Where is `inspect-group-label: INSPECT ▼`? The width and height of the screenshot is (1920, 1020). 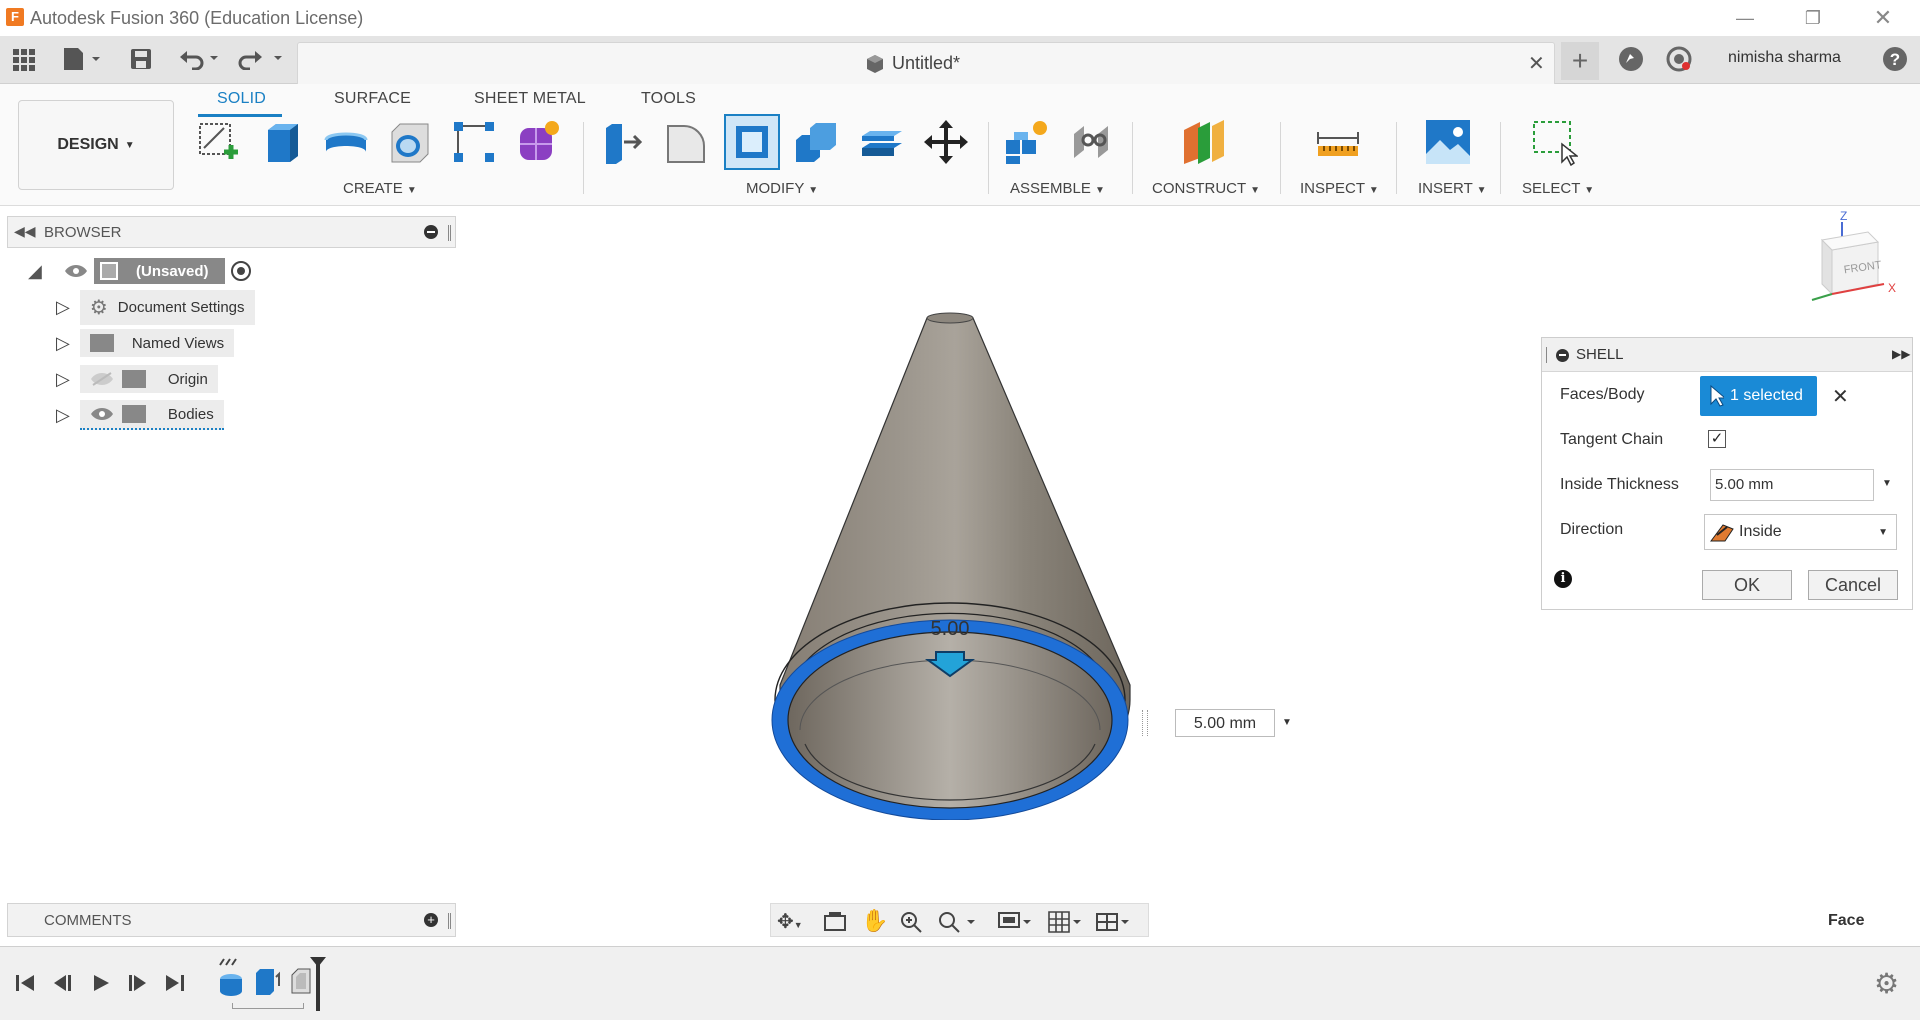
inspect-group-label: INSPECT ▼ is located at coordinates (1339, 188).